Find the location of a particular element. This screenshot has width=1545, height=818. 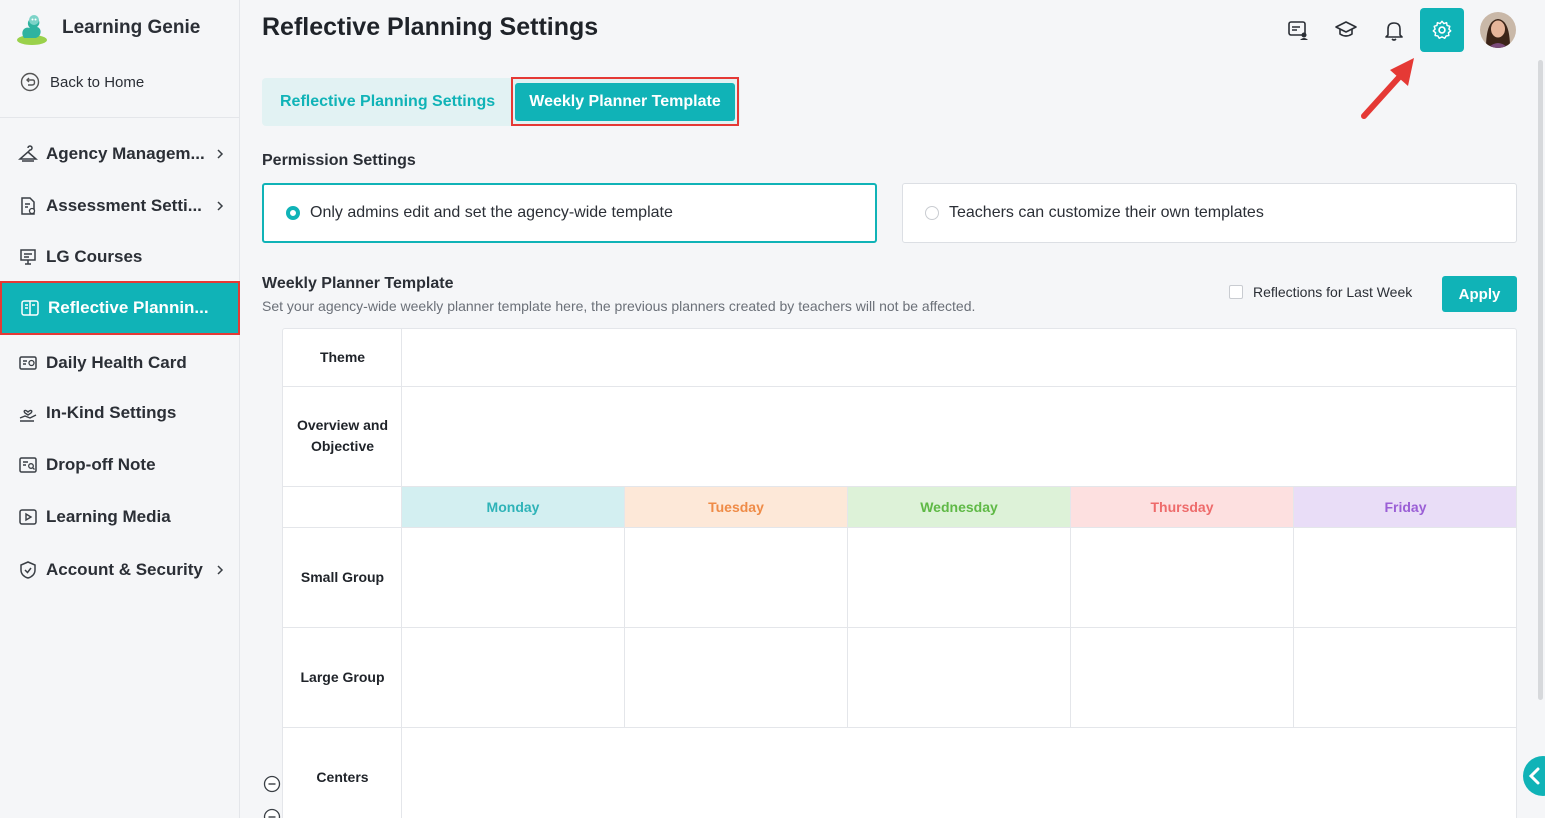

courses-button is located at coordinates (1346, 30).